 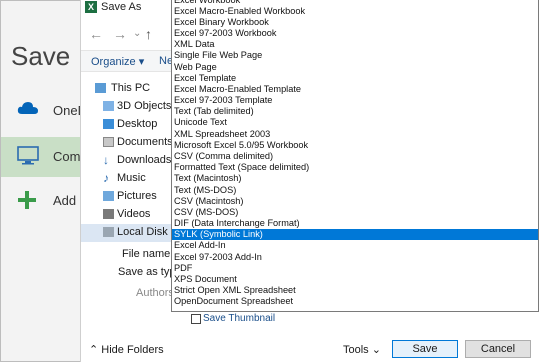 What do you see at coordinates (131, 178) in the screenshot?
I see `nav-item-label: Music` at bounding box center [131, 178].